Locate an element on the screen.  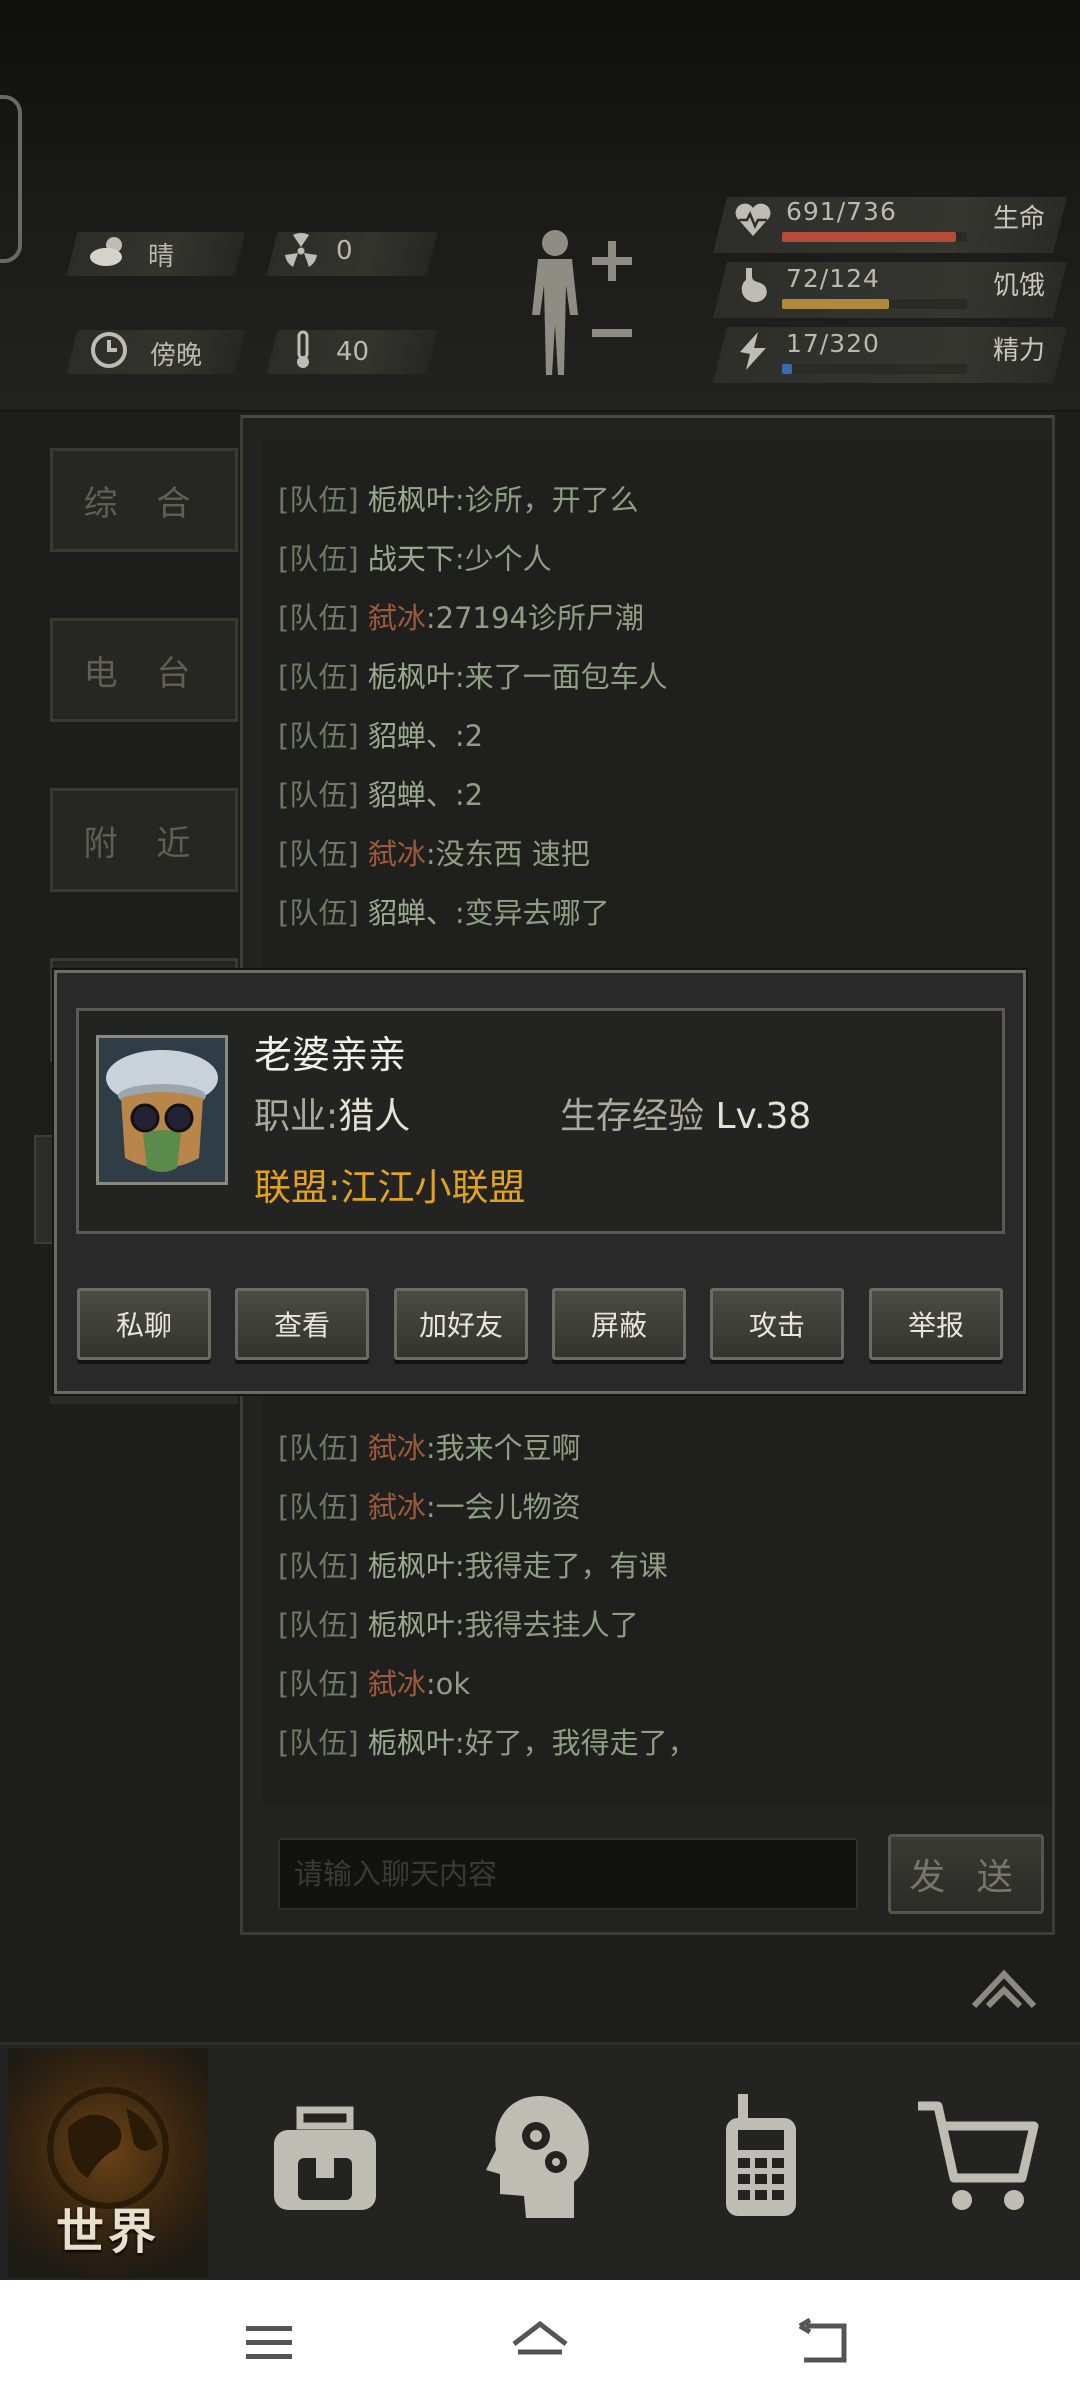
menu-icon is located at coordinates (270, 2343).